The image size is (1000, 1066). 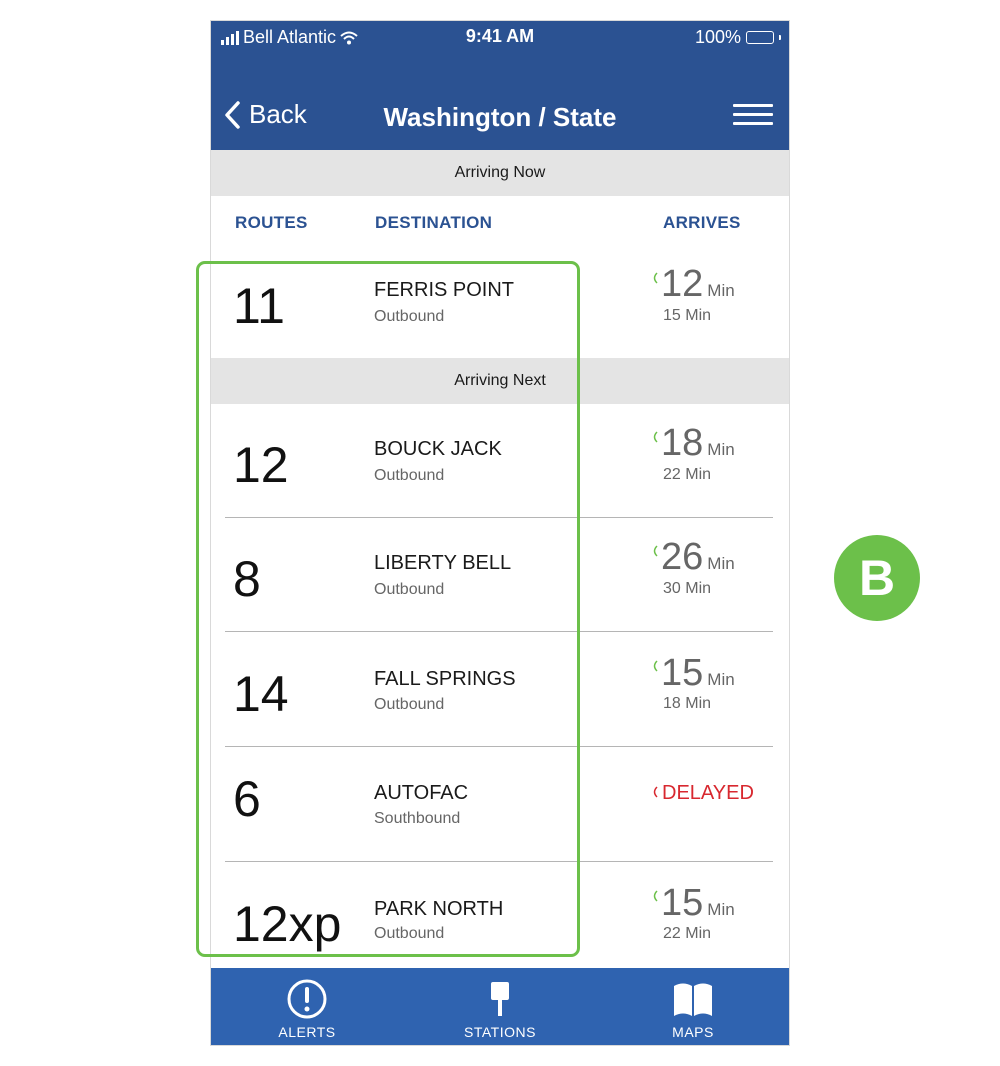 What do you see at coordinates (439, 909) in the screenshot?
I see `destination-name: PARK NORTH` at bounding box center [439, 909].